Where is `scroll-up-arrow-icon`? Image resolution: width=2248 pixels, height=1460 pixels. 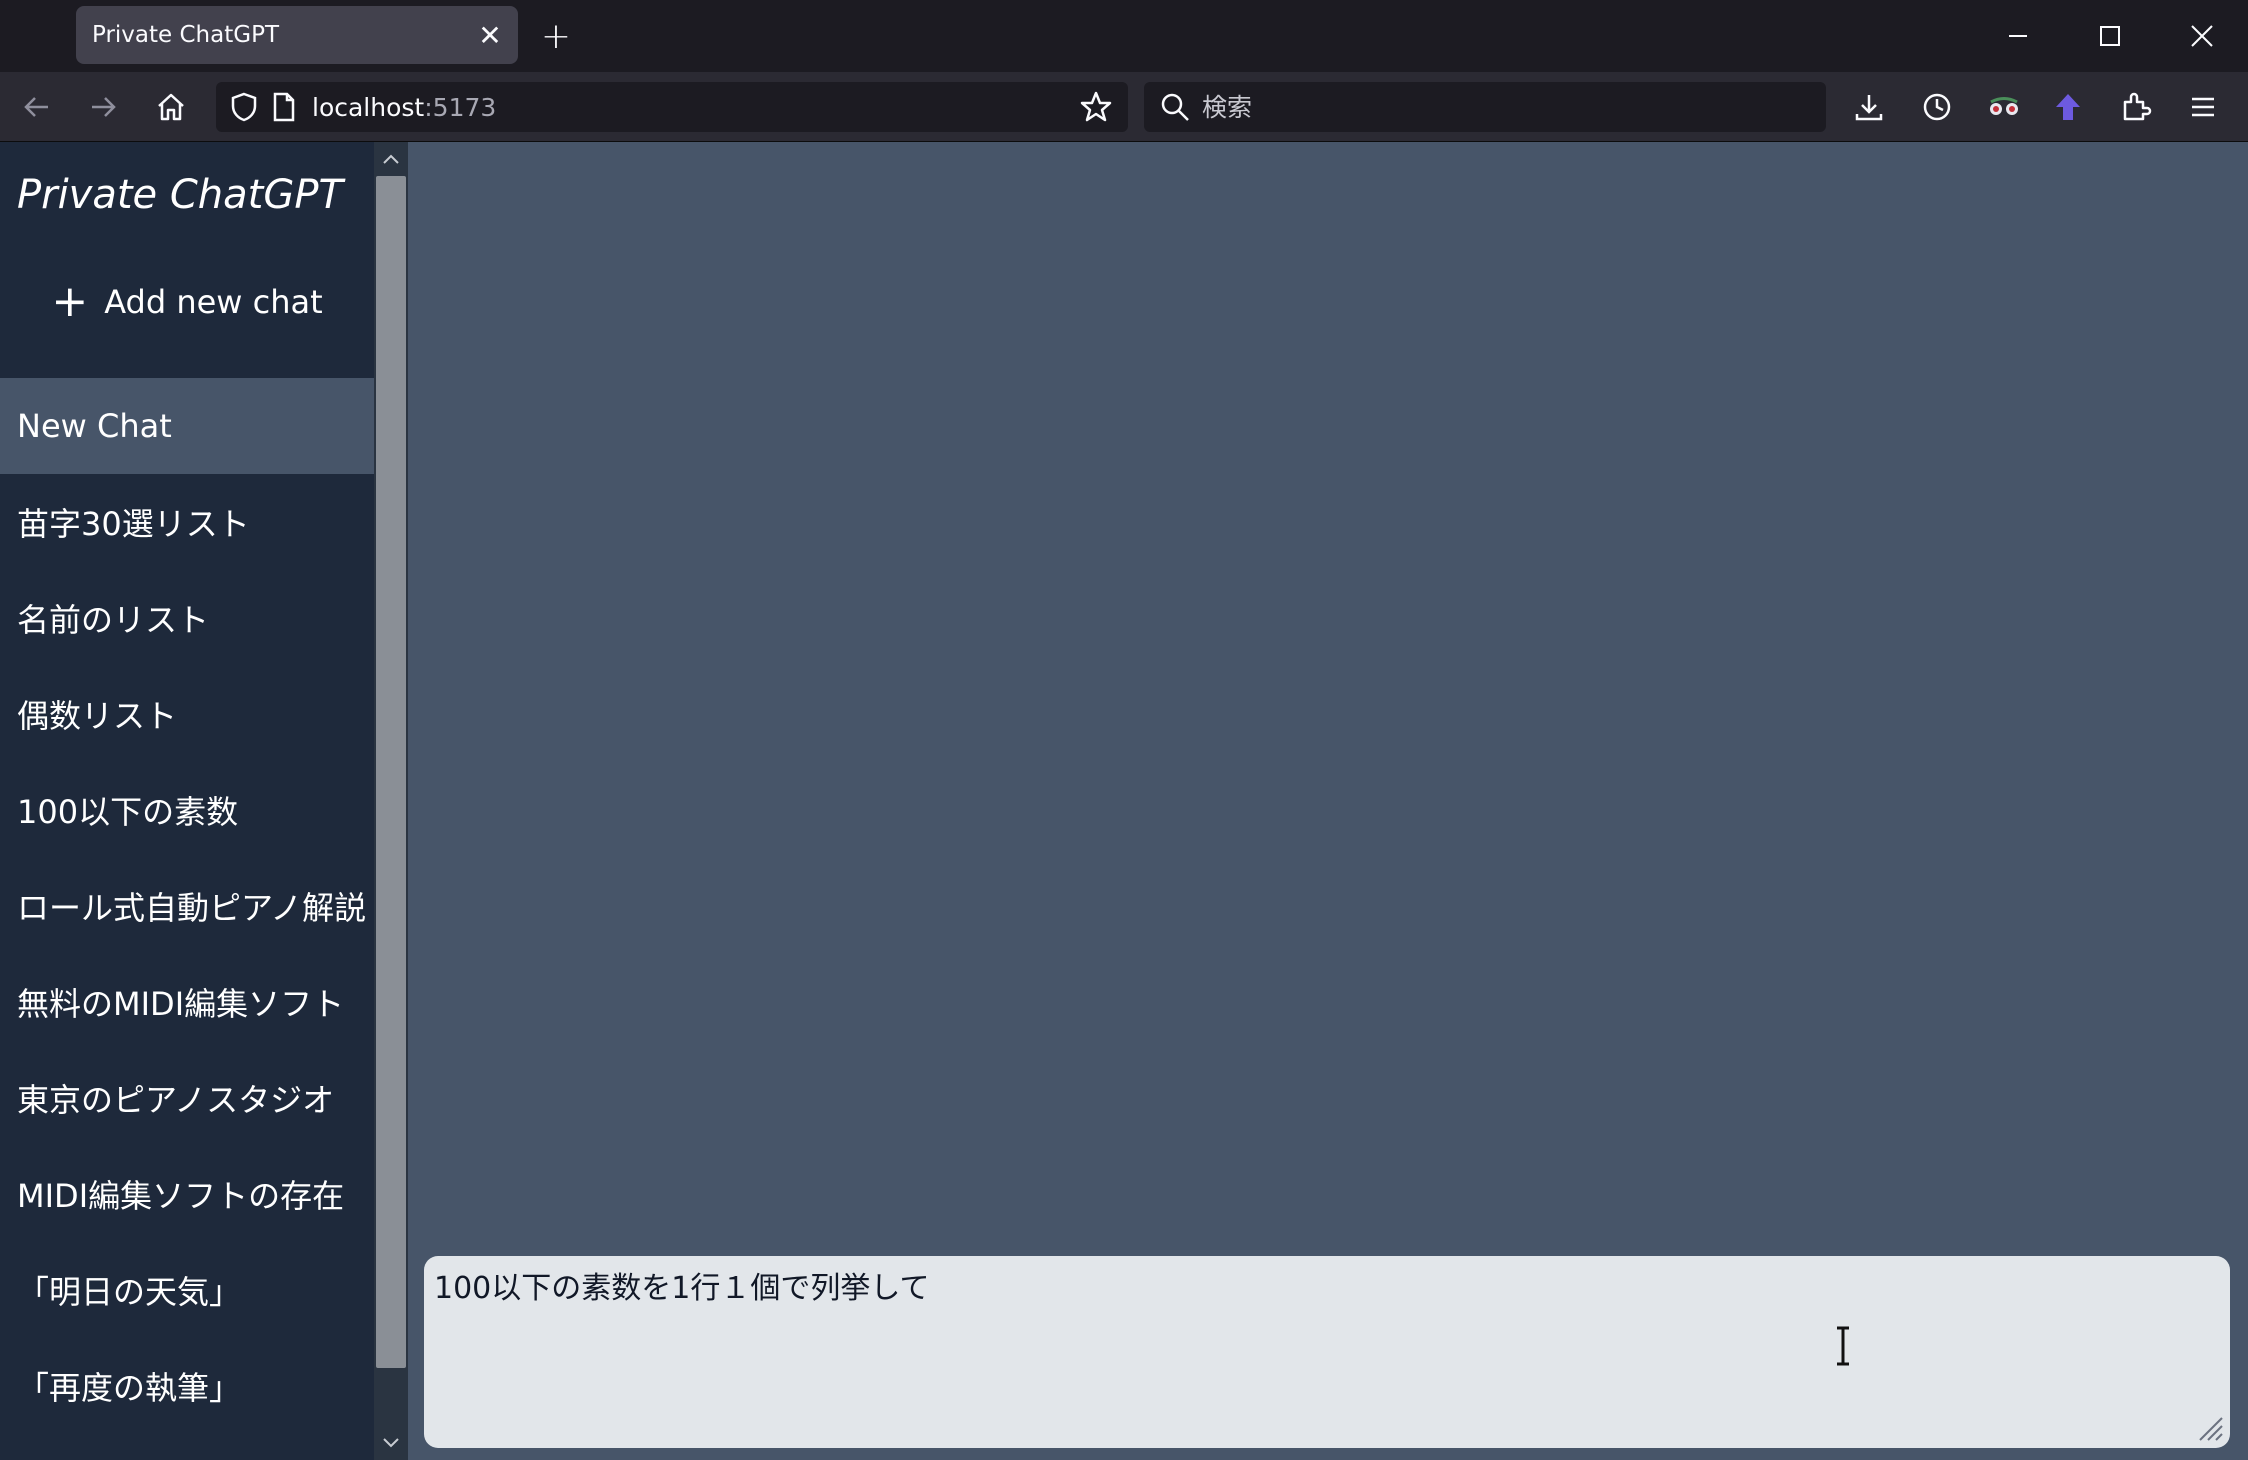 scroll-up-arrow-icon is located at coordinates (391, 159).